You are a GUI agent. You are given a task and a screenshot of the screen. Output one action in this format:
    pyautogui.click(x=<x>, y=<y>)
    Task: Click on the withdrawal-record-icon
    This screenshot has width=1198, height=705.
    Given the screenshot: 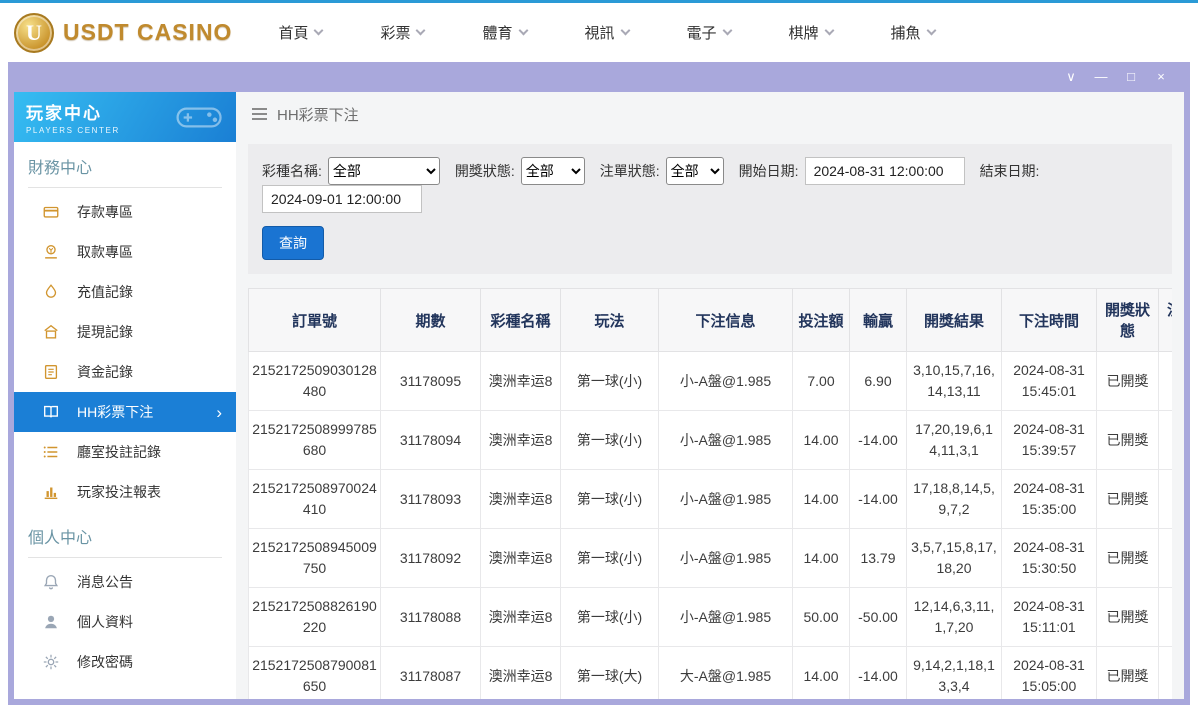 What is the action you would take?
    pyautogui.click(x=51, y=332)
    